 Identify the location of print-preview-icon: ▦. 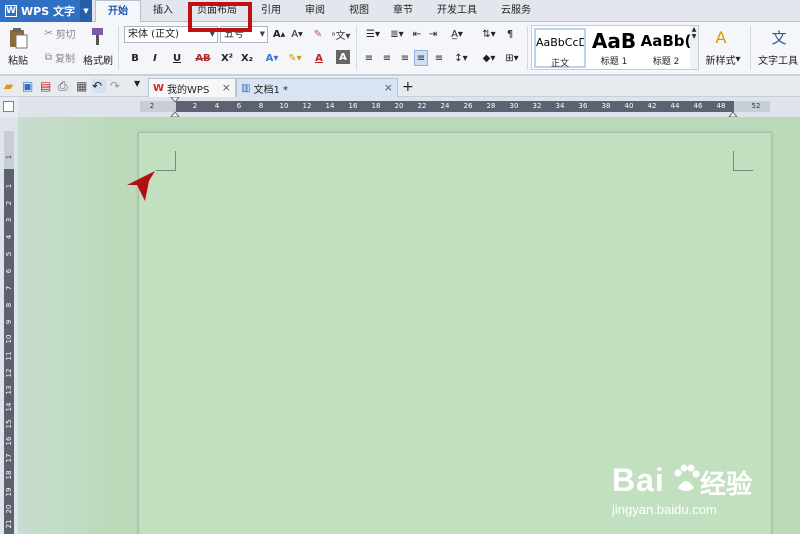
(83, 86).